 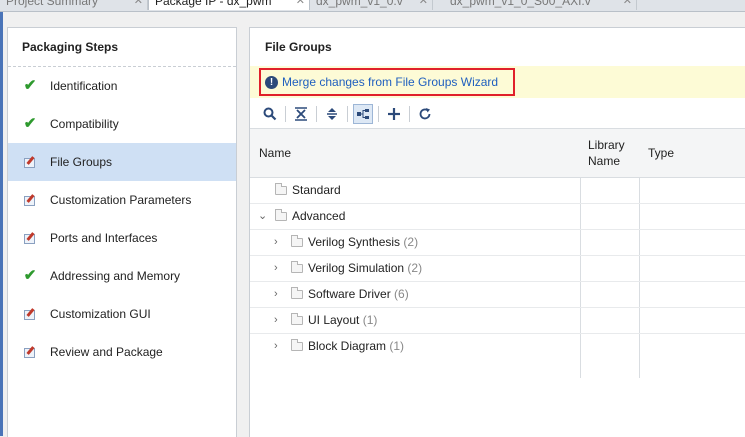 I want to click on add-icon, so click(x=394, y=114).